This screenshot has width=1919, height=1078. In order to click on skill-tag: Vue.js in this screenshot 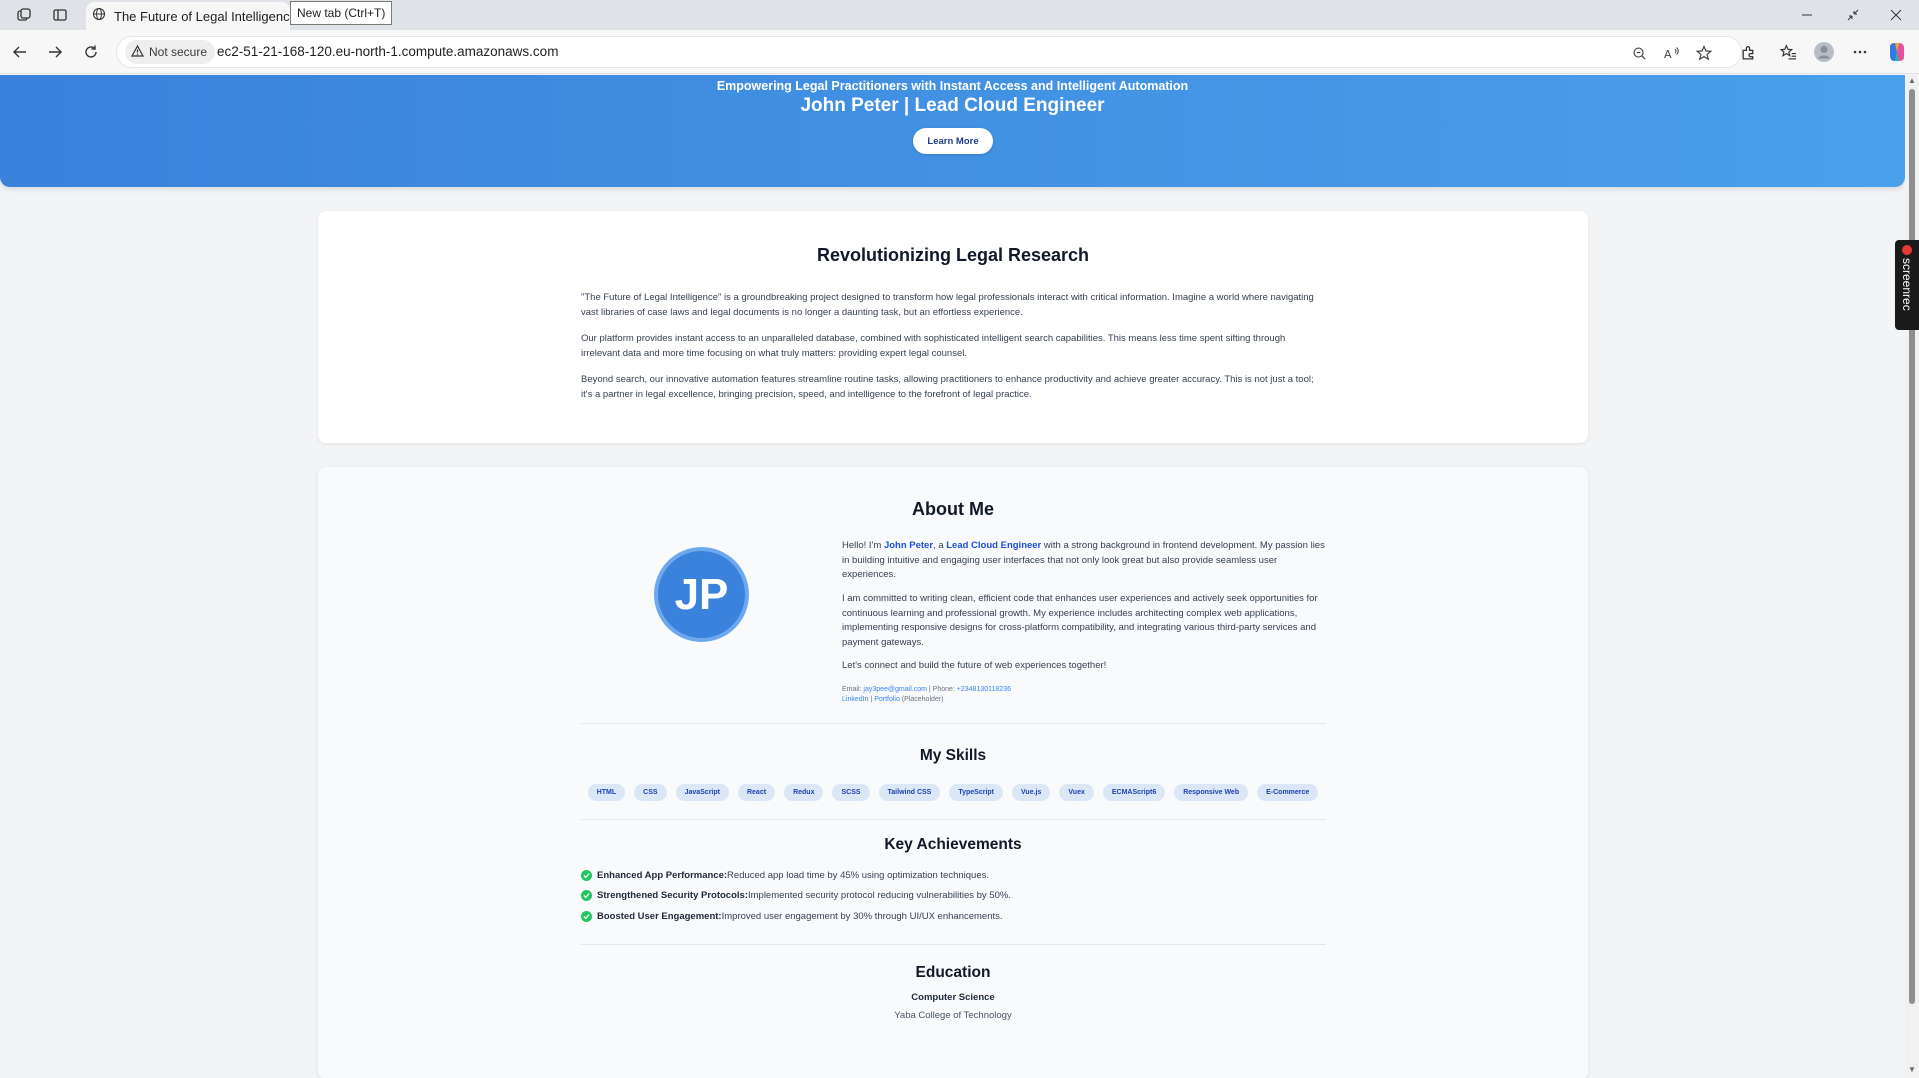, I will do `click(1031, 792)`.